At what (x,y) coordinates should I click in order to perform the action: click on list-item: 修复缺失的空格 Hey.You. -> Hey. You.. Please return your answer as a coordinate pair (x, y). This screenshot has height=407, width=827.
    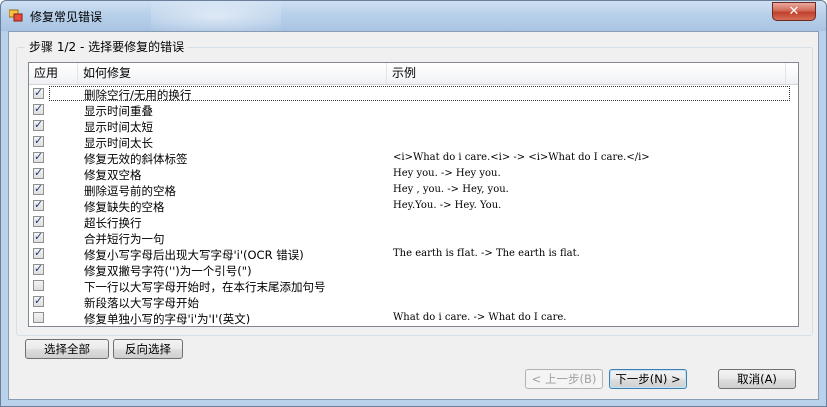
    Looking at the image, I should click on (413, 206).